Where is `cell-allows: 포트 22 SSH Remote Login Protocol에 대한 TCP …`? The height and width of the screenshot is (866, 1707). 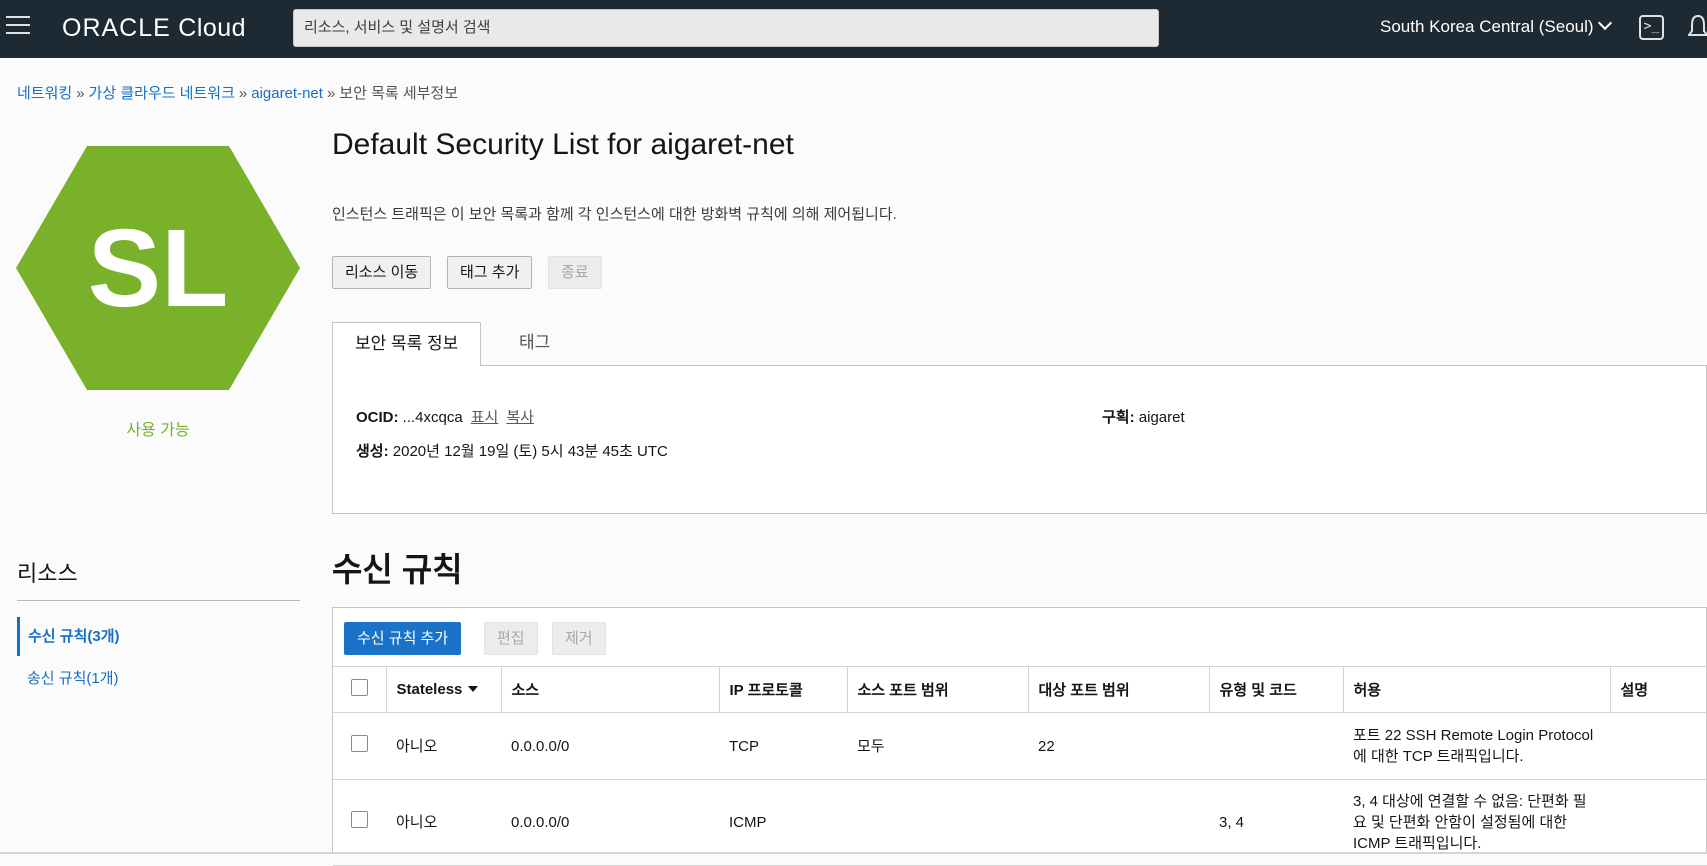
cell-allows: 포트 22 SSH Remote Login Protocol에 대한 TCP … is located at coordinates (1476, 746).